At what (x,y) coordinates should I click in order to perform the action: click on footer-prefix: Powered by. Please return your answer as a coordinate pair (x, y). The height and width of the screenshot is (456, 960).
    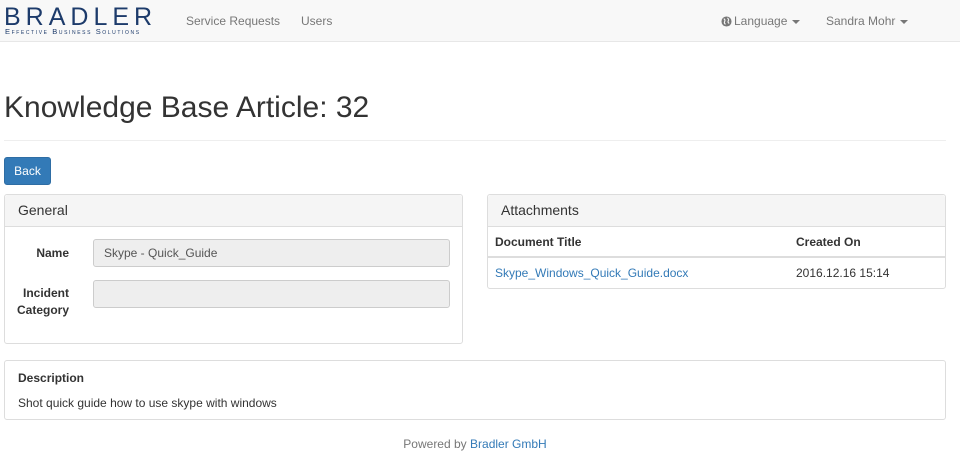
    Looking at the image, I should click on (435, 444).